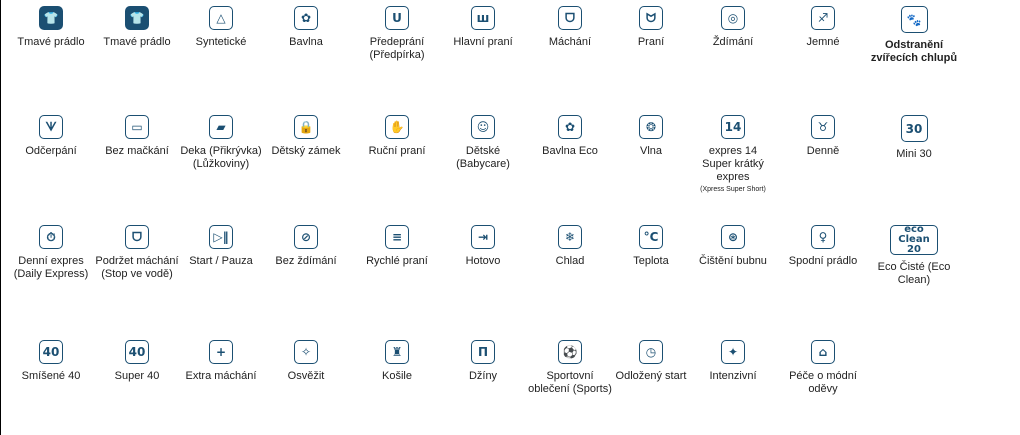 Image resolution: width=1020 pixels, height=435 pixels. I want to click on symbol-label: Džíny, so click(483, 376).